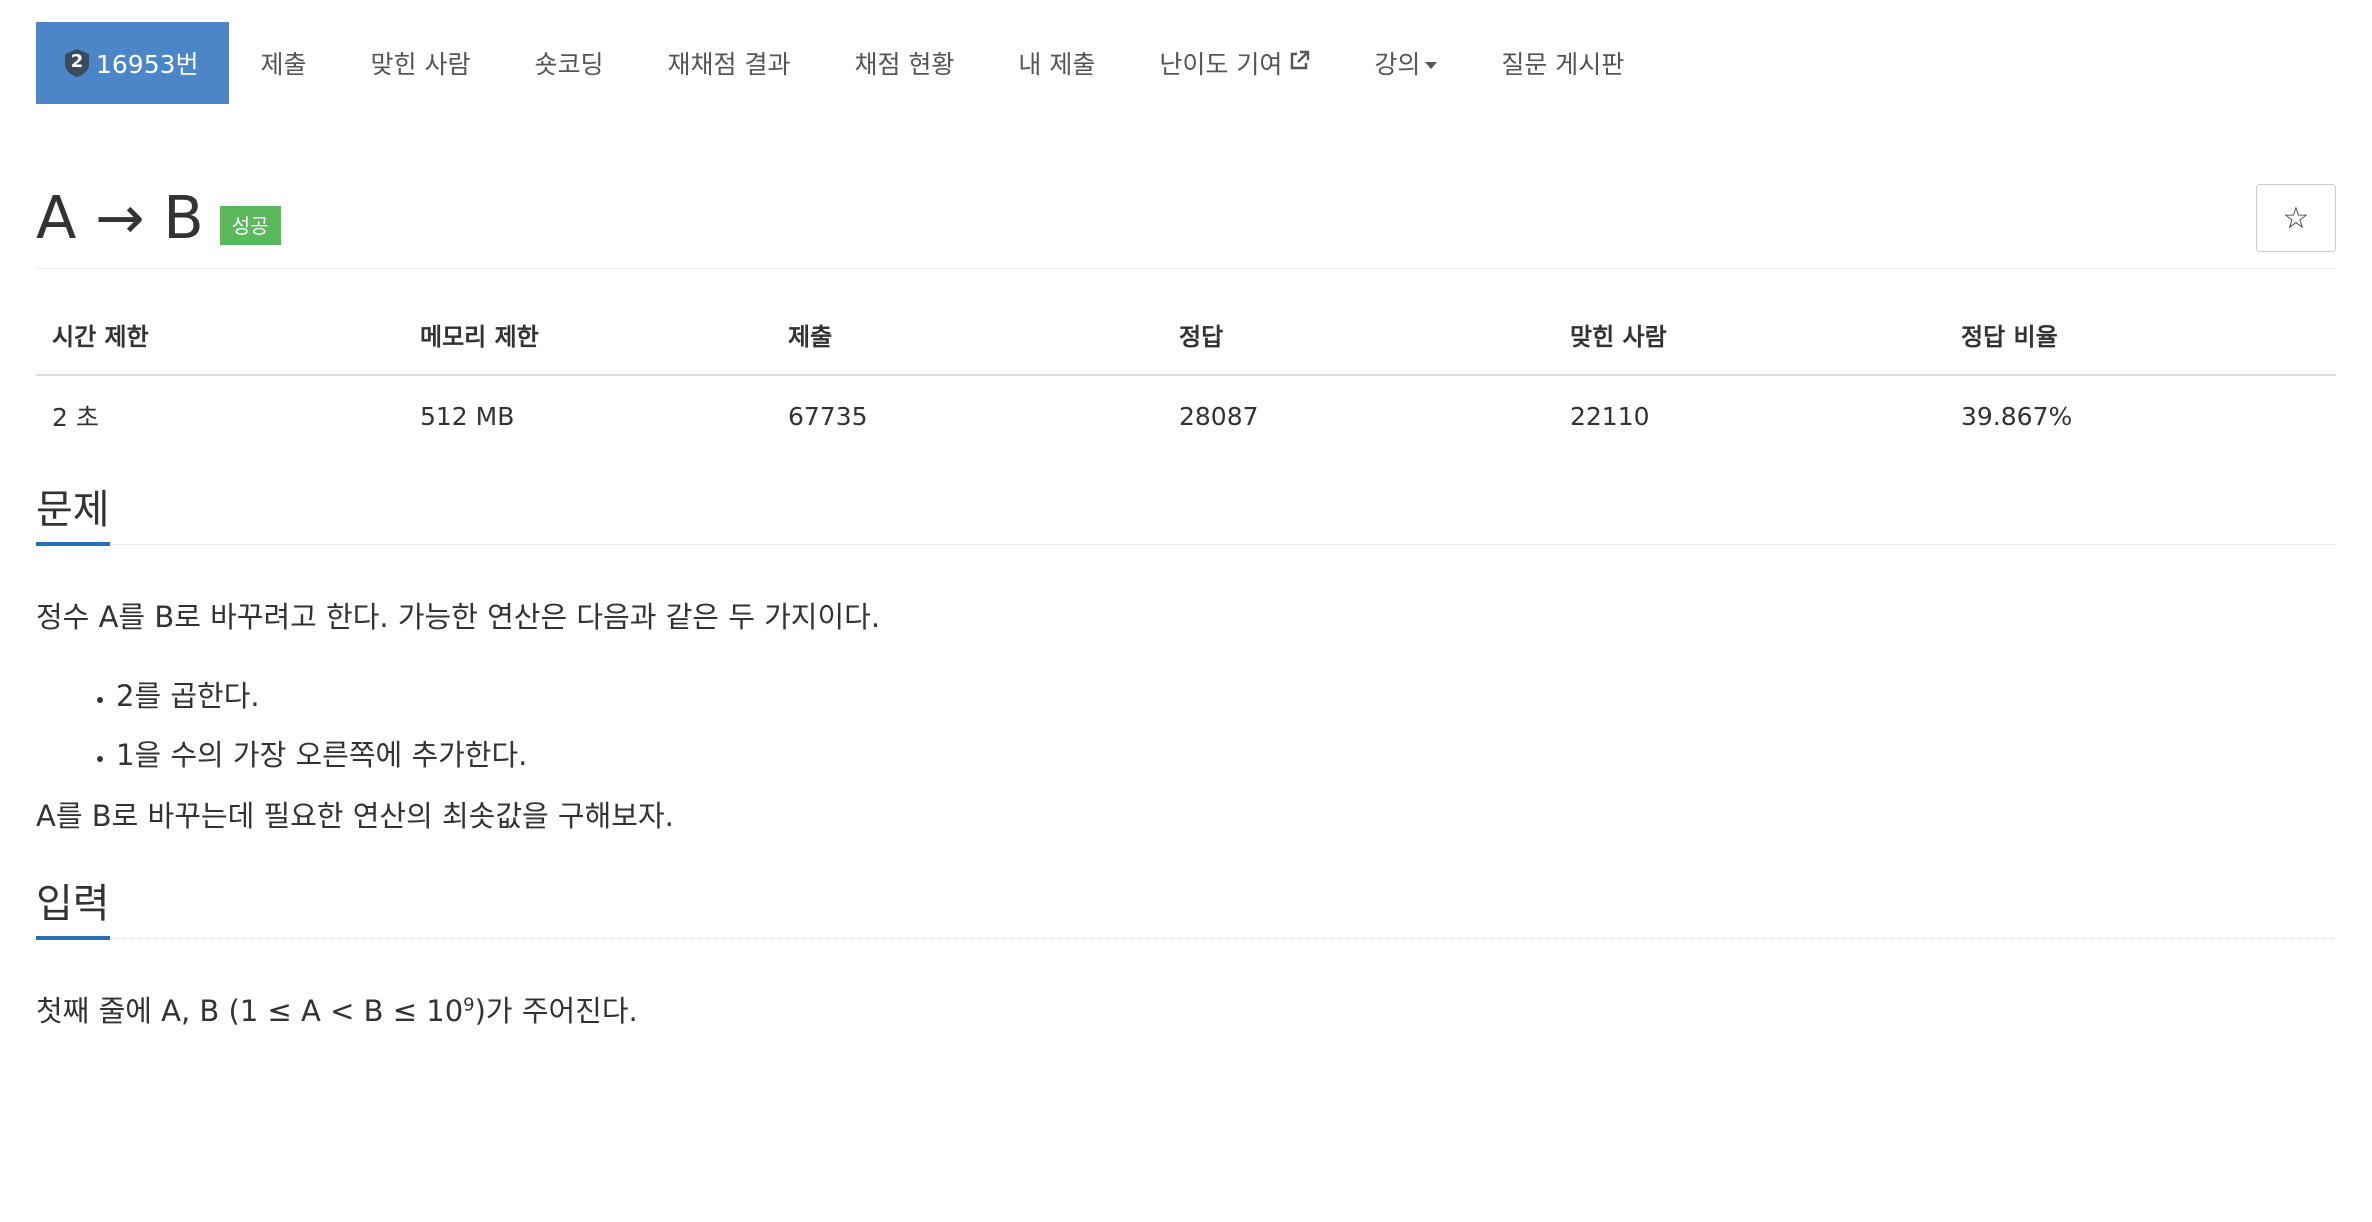 The image size is (2372, 1222). I want to click on nav-question-board-label: 질문 게시판, so click(1563, 64).